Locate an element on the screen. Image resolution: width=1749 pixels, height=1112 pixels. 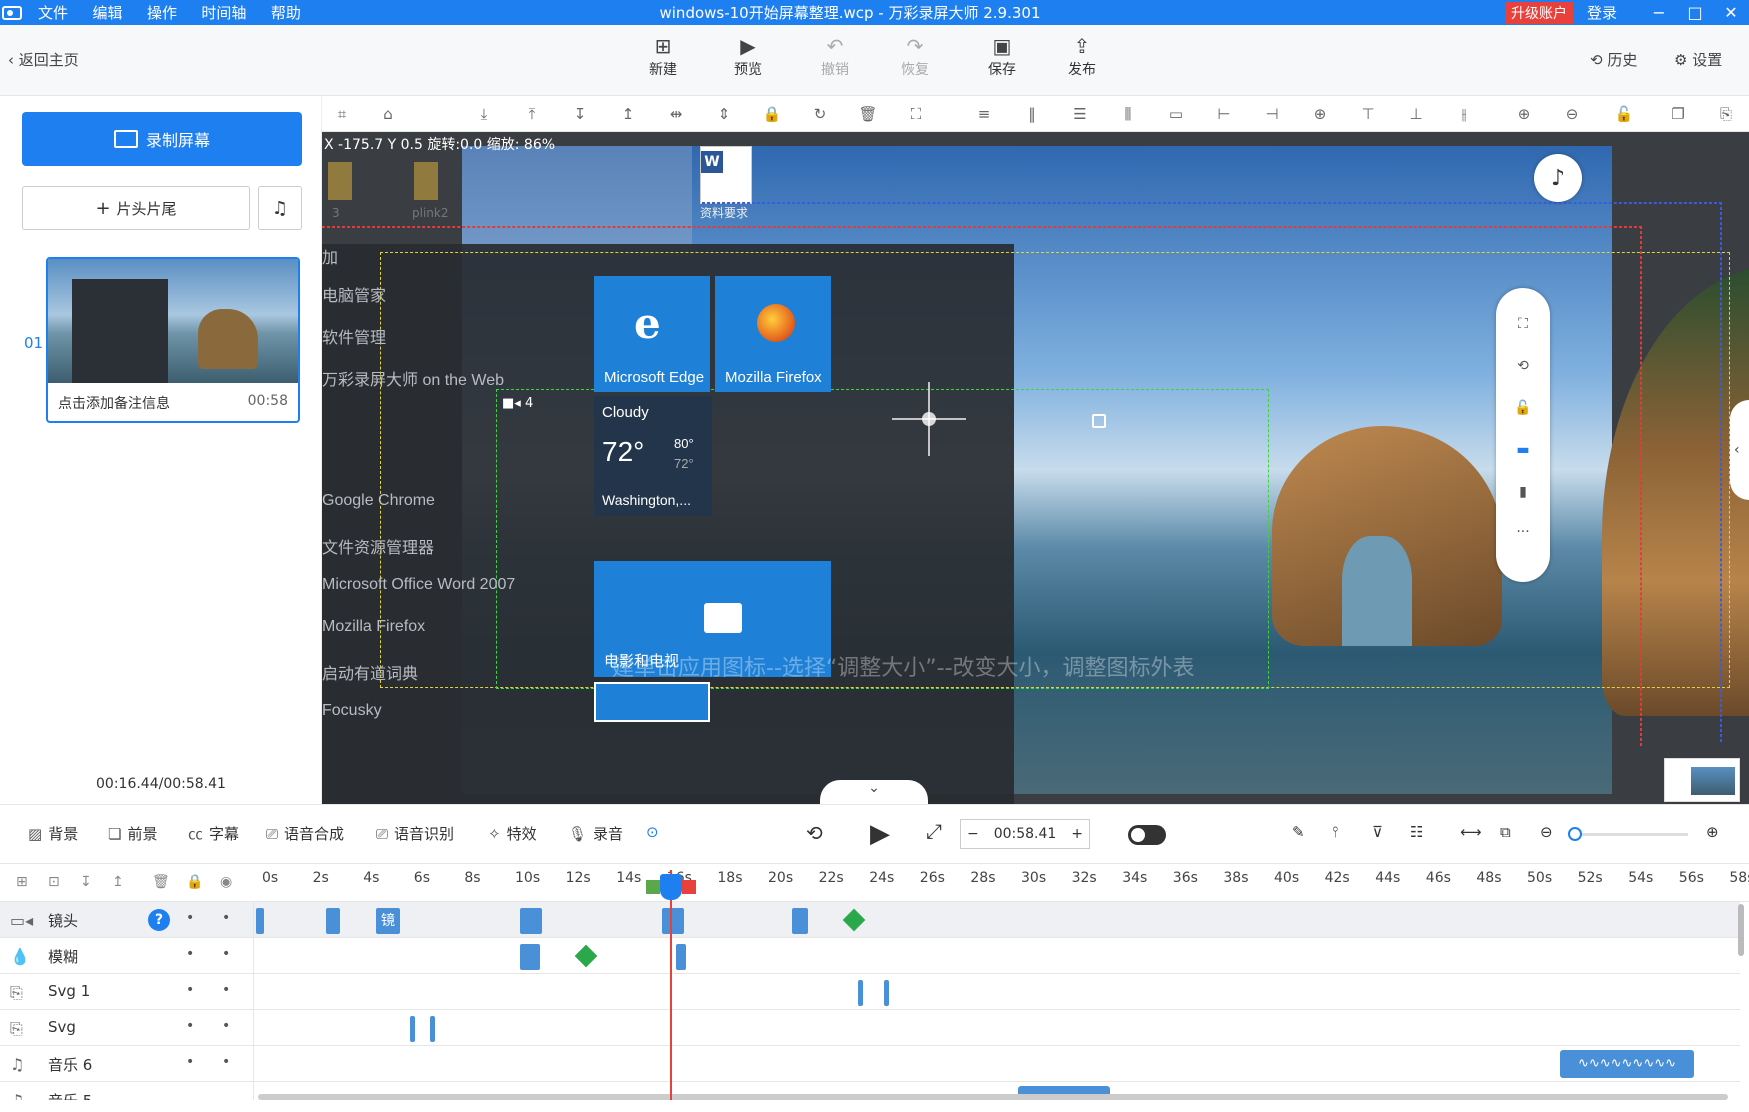
flip-horizontal-icon: ⇹ is located at coordinates (676, 114).